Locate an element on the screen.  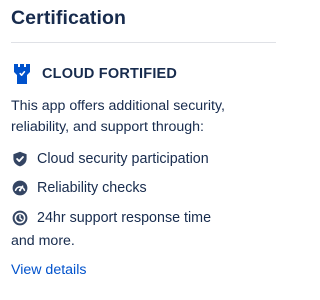
feature-item-support: 24hr support response time is located at coordinates (111, 218).